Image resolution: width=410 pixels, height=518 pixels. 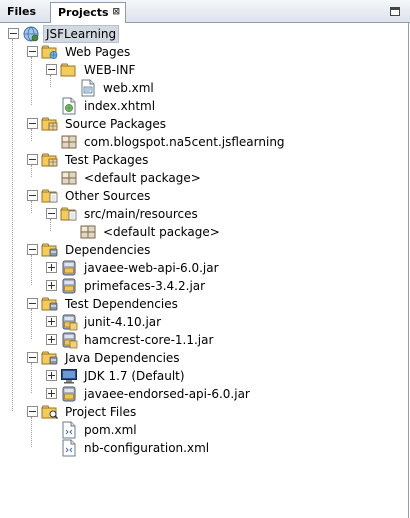 I want to click on close-icon: ⊠, so click(x=116, y=12).